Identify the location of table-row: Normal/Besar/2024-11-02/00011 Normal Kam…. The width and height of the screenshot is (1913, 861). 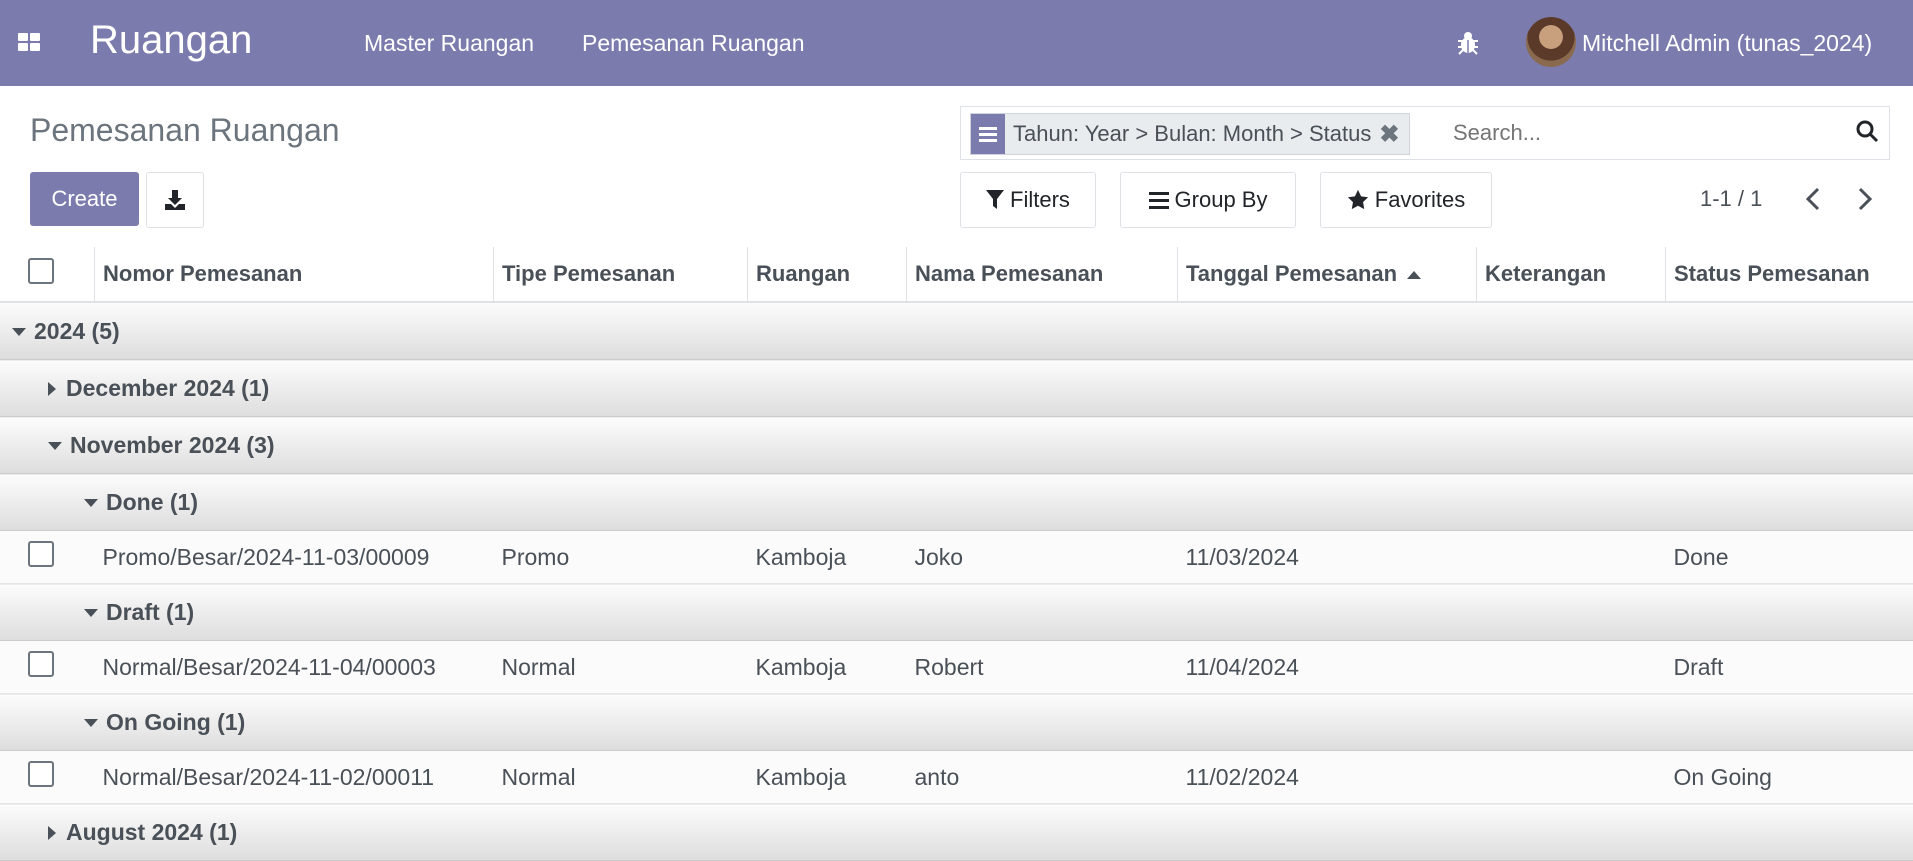
(956, 777).